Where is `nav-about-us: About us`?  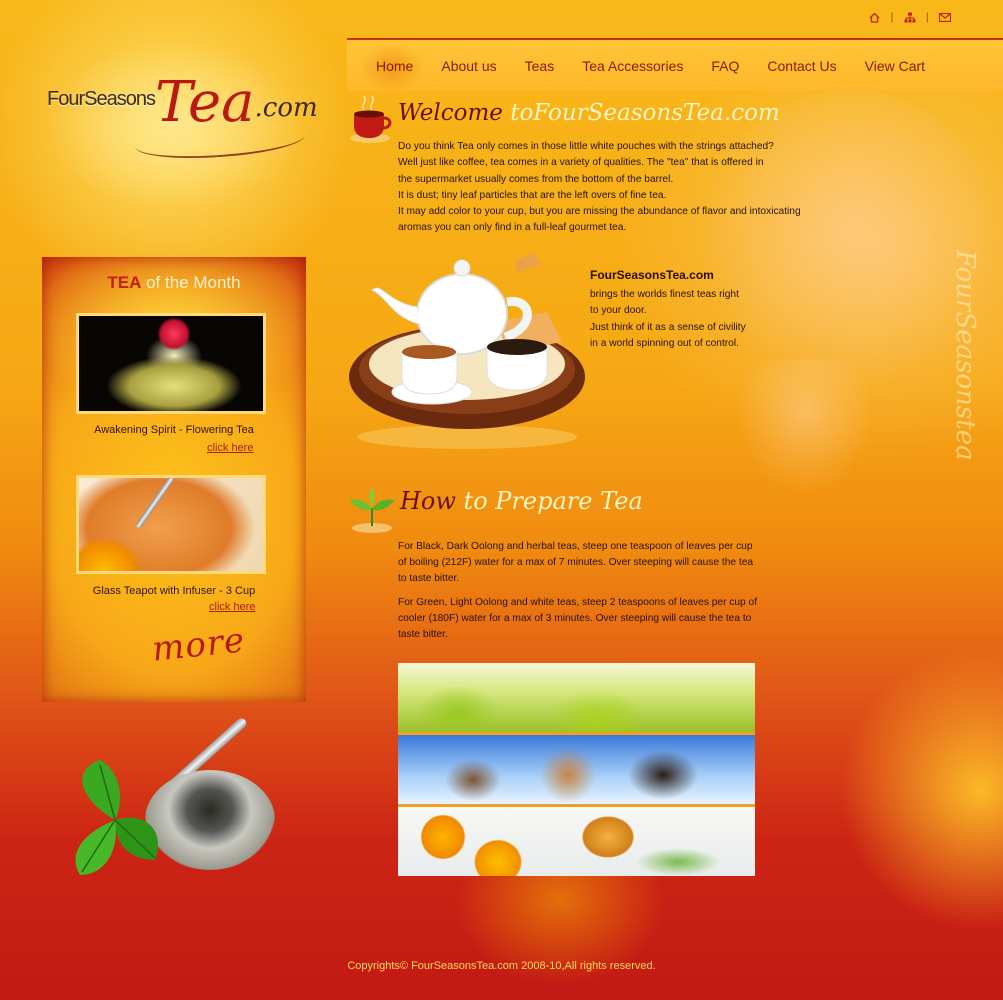 nav-about-us: About us is located at coordinates (468, 66).